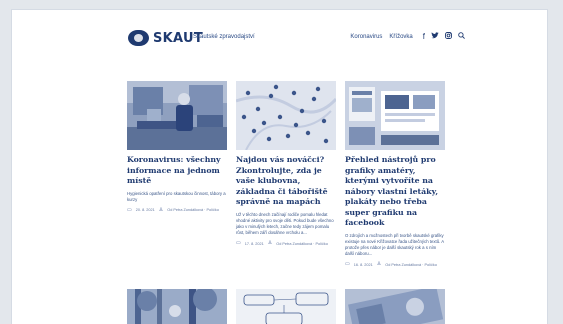  Describe the element at coordinates (363, 264) in the screenshot. I see `article-date: 16. 8. 2021` at that location.